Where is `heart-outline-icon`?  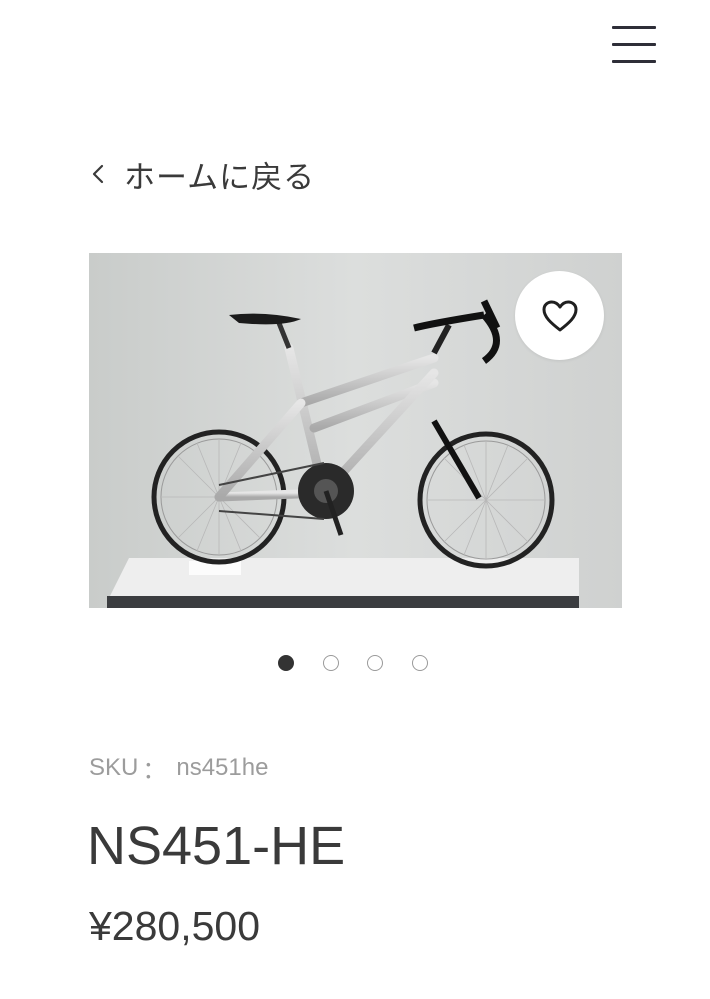 heart-outline-icon is located at coordinates (559, 315).